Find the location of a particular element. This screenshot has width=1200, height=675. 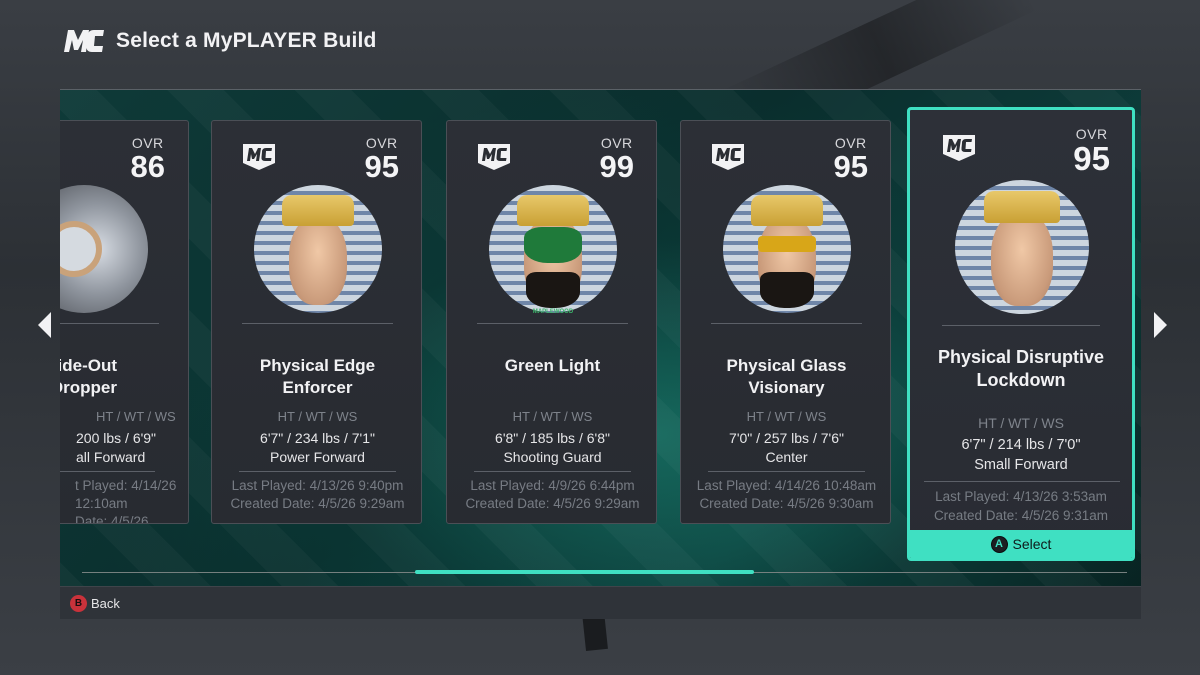

scroll-thumb is located at coordinates (584, 572).